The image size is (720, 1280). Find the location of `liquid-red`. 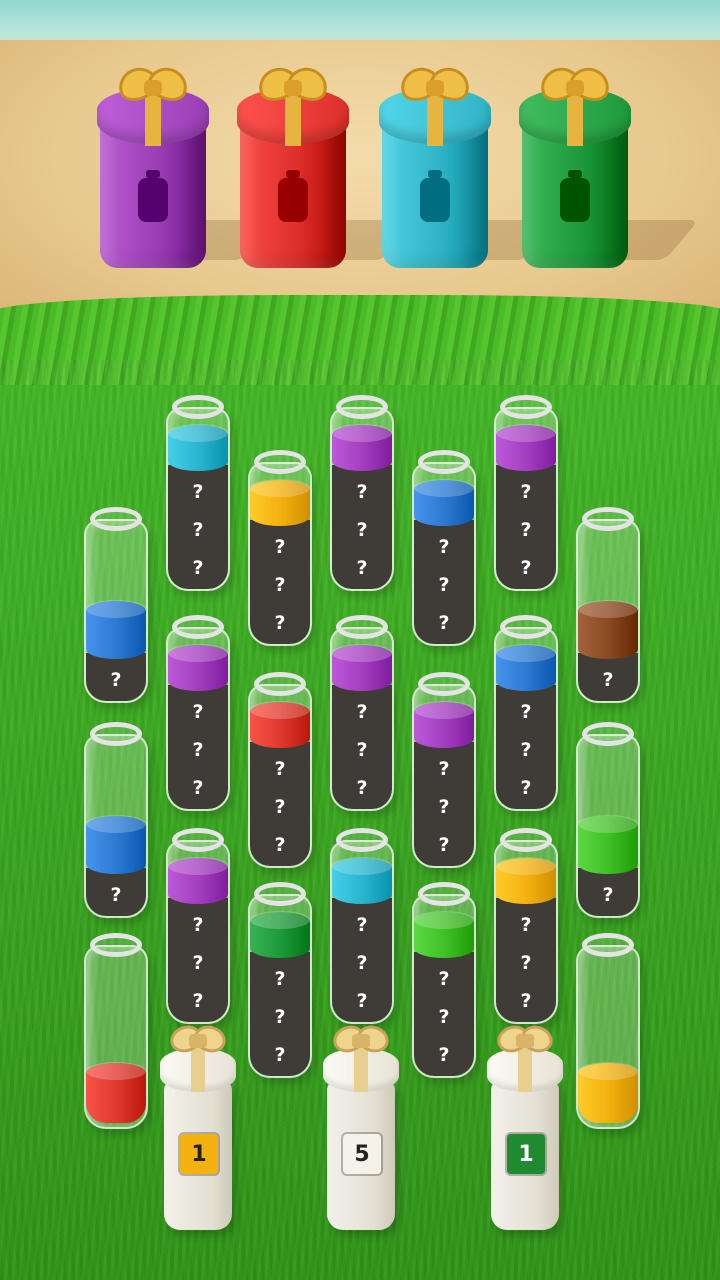

liquid-red is located at coordinates (280, 724).